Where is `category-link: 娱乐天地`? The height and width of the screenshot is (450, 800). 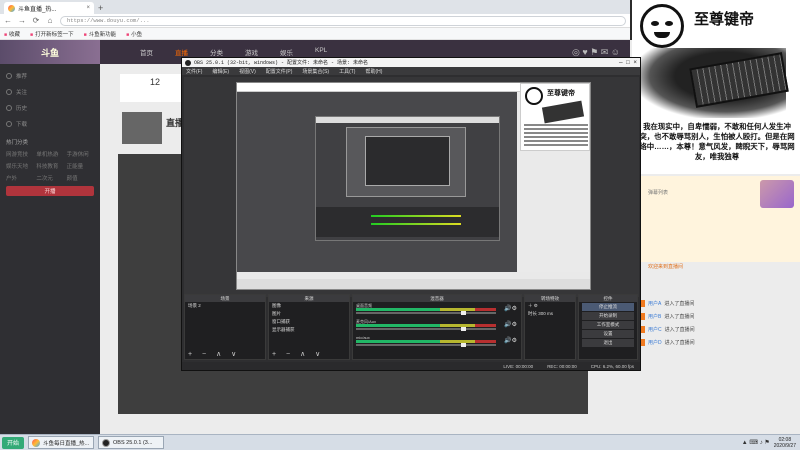
category-link: 娱乐天地 is located at coordinates (19, 166).